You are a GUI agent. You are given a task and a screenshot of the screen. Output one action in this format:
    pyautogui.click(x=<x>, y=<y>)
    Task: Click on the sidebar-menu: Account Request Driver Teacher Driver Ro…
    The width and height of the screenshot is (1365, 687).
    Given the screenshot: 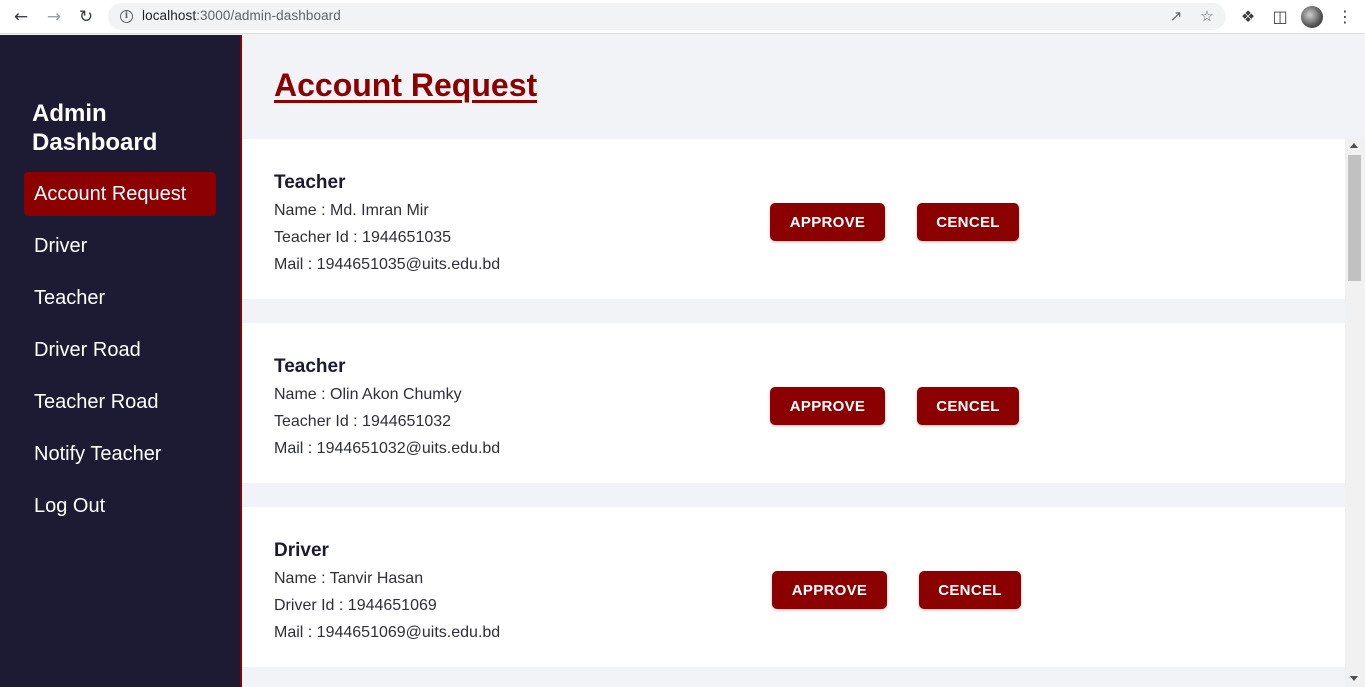 What is the action you would take?
    pyautogui.click(x=120, y=354)
    